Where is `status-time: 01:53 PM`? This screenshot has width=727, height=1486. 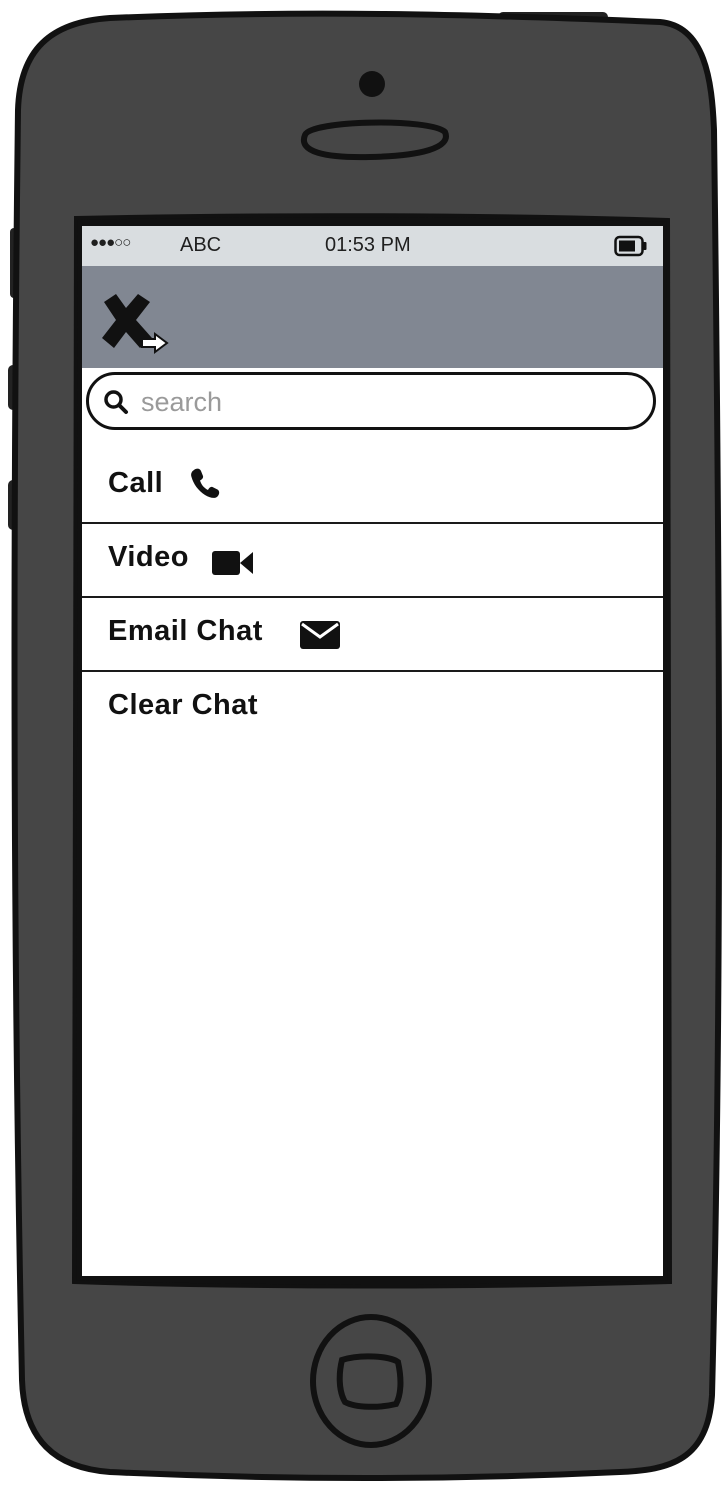 status-time: 01:53 PM is located at coordinates (368, 245).